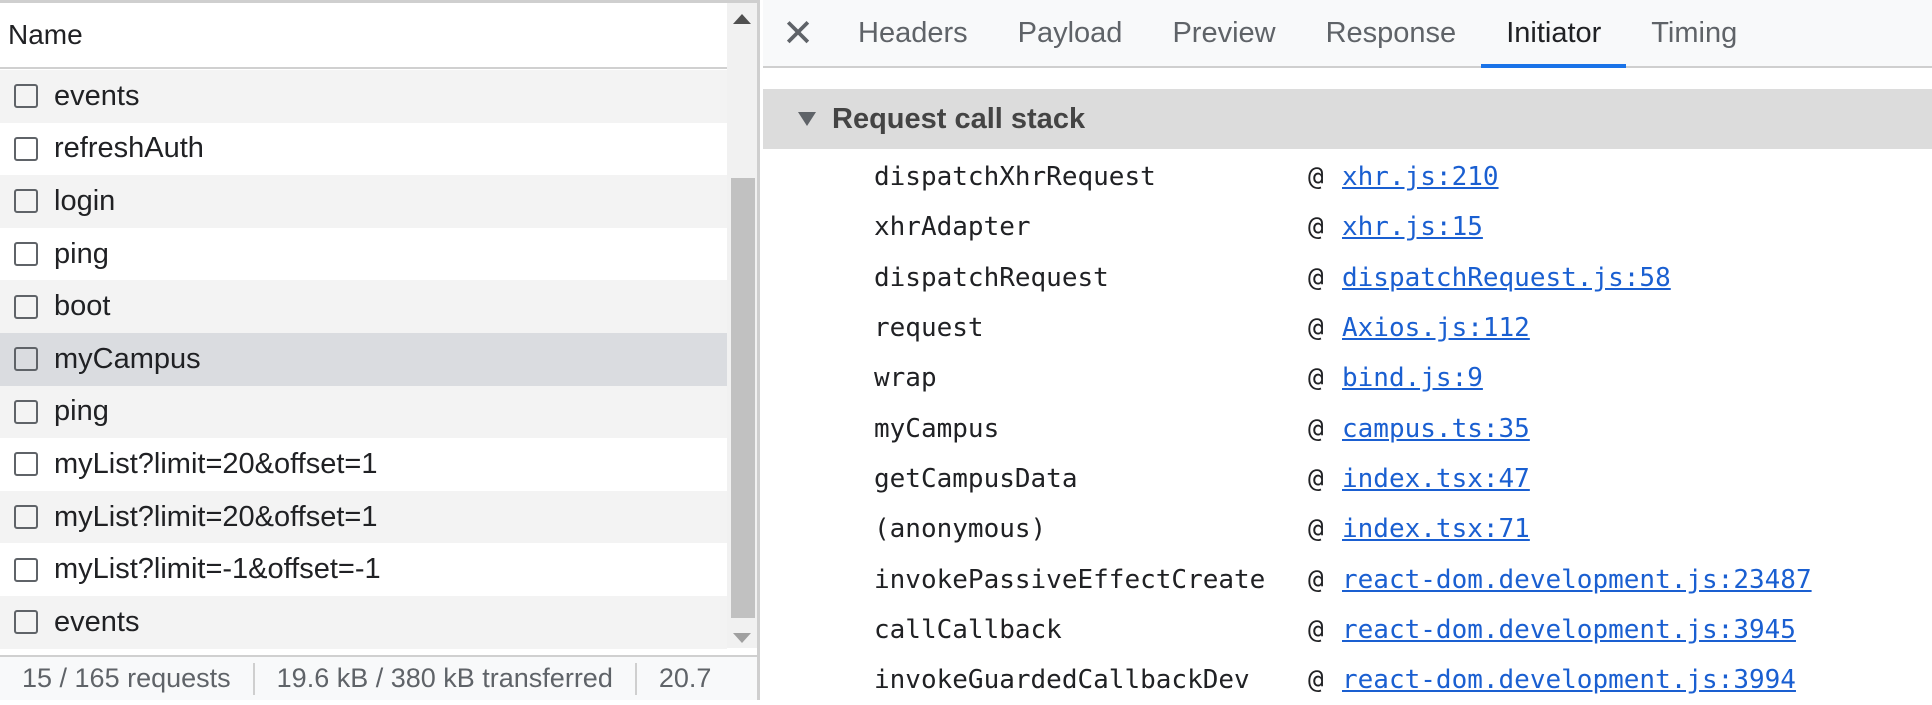 This screenshot has height=705, width=1932. What do you see at coordinates (1569, 630) in the screenshot?
I see `frame-source-link: react-dom.development.js:3945` at bounding box center [1569, 630].